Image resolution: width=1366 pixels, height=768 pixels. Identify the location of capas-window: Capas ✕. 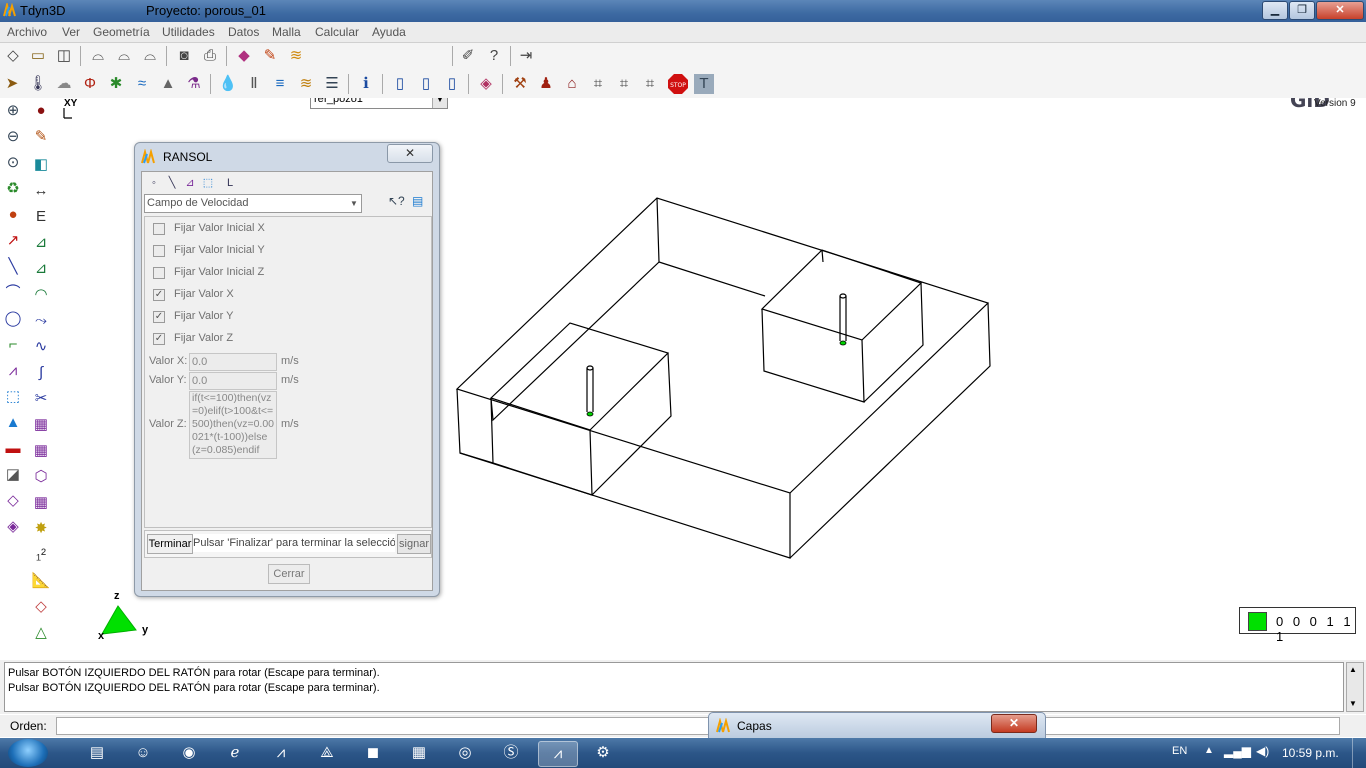
(877, 726).